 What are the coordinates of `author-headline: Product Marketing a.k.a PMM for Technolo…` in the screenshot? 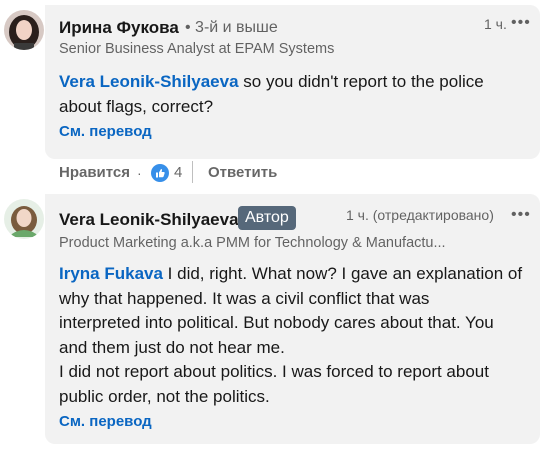 It's located at (252, 243).